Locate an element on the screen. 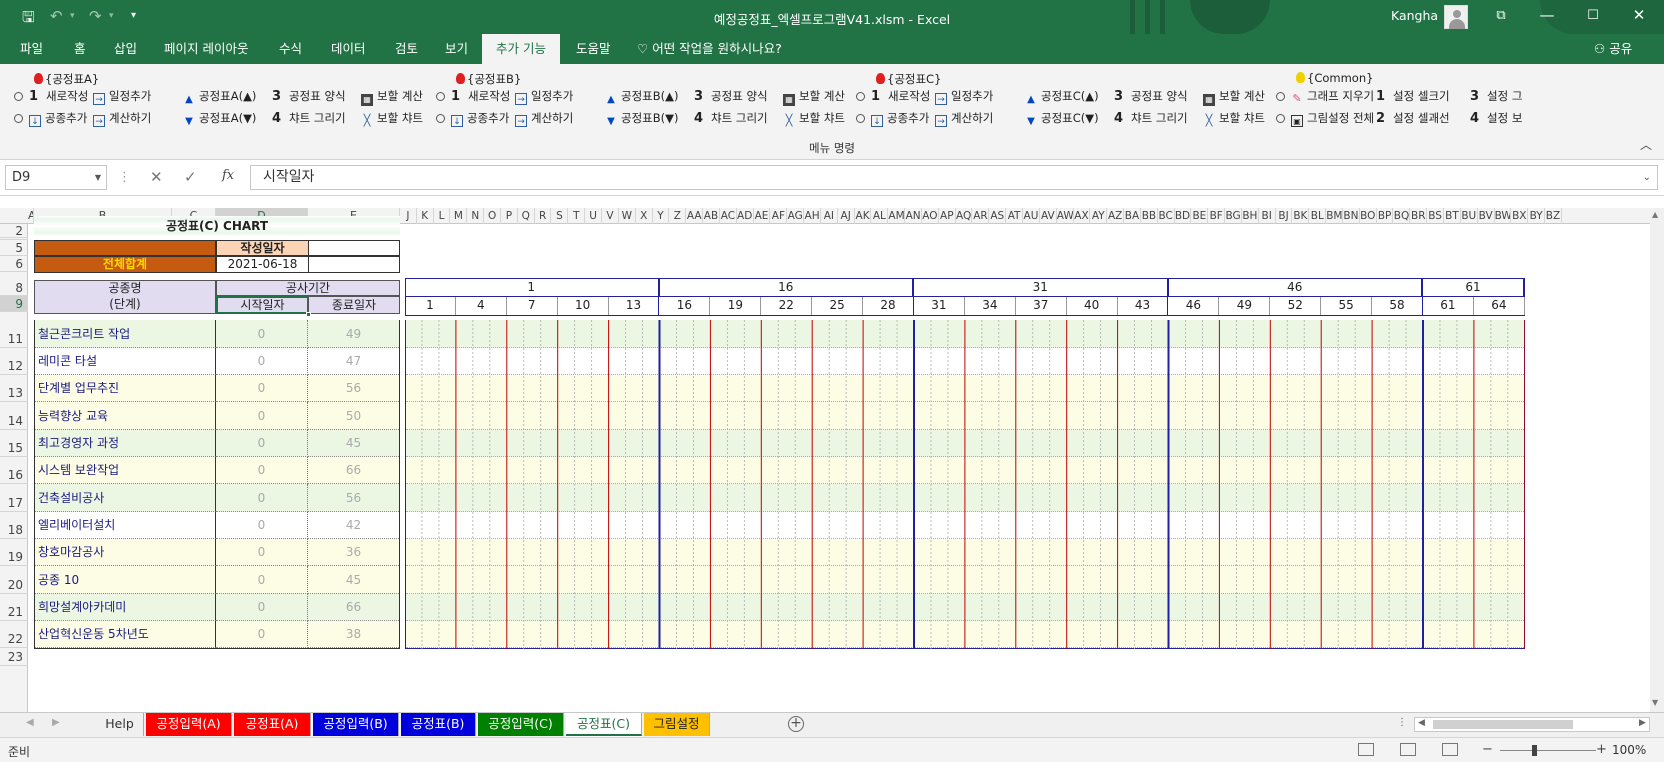 The width and height of the screenshot is (1664, 762). task-name: 능력향상 교육 is located at coordinates (125, 416).